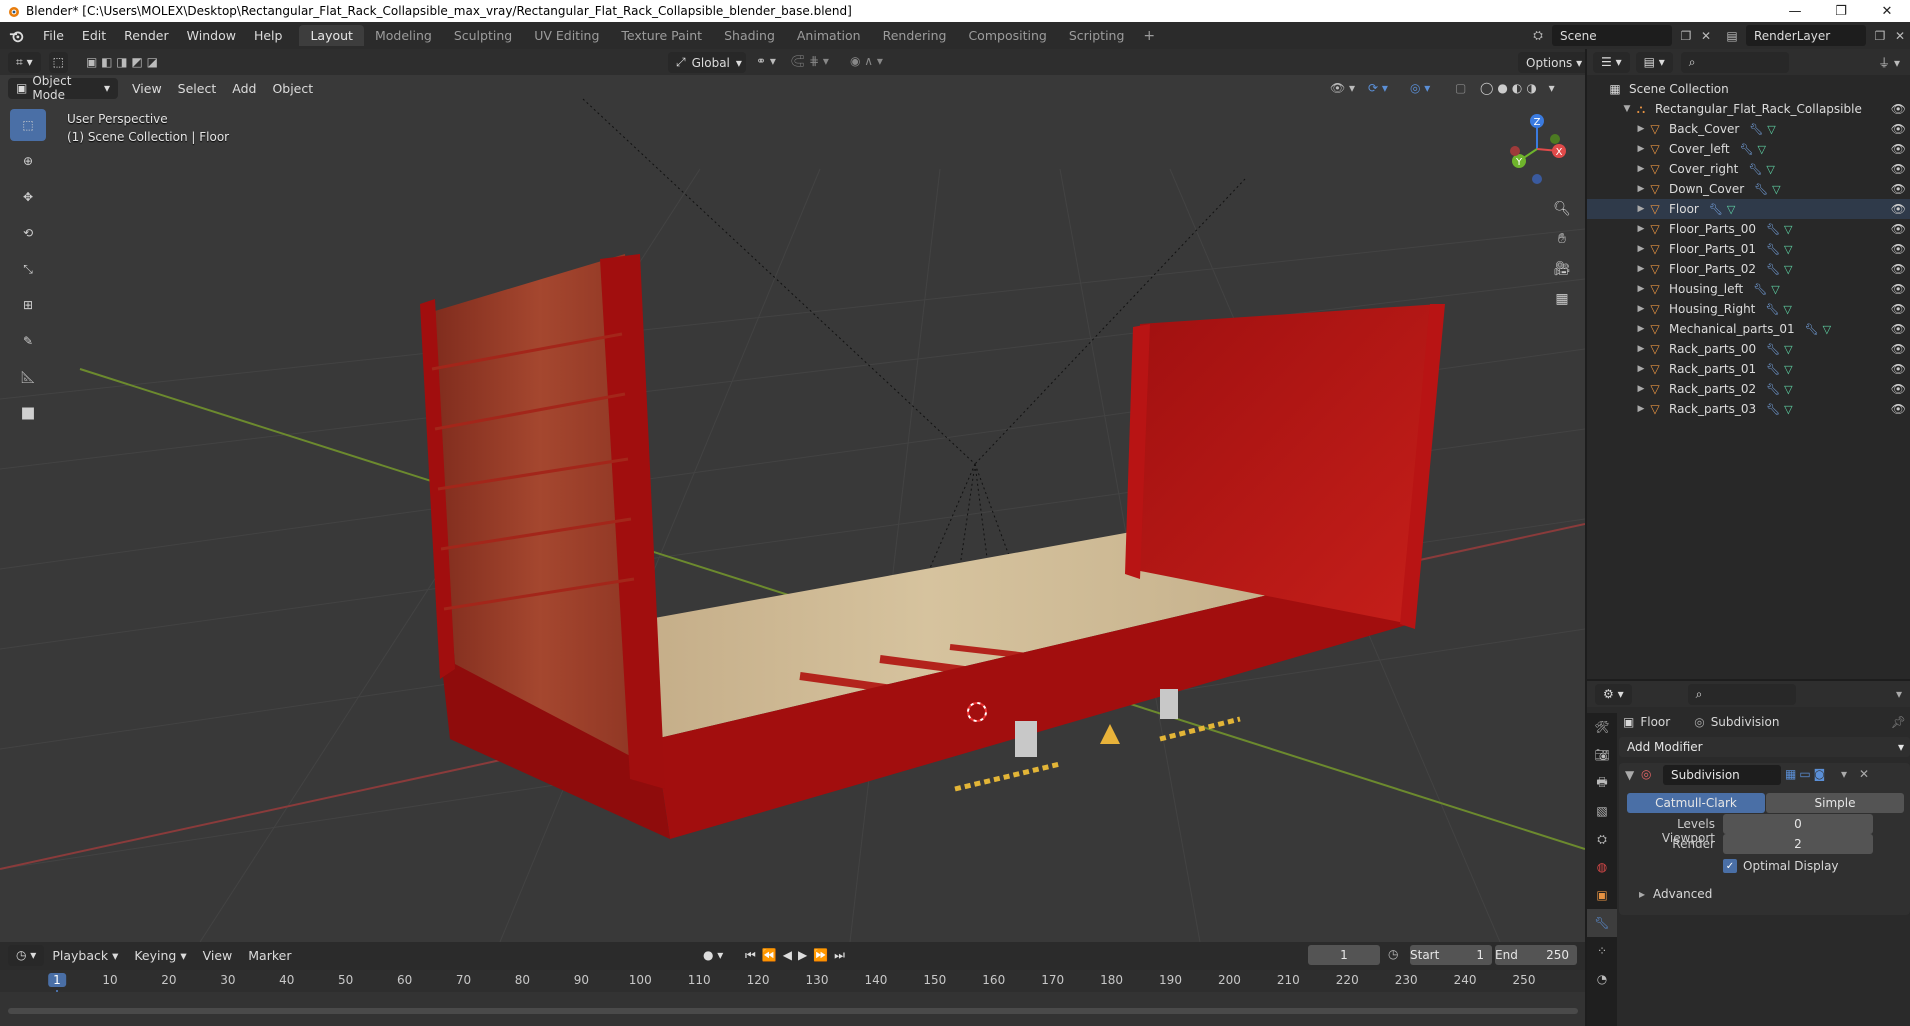 This screenshot has width=1910, height=1026. I want to click on transform-tool-icon: ⊞, so click(28, 305).